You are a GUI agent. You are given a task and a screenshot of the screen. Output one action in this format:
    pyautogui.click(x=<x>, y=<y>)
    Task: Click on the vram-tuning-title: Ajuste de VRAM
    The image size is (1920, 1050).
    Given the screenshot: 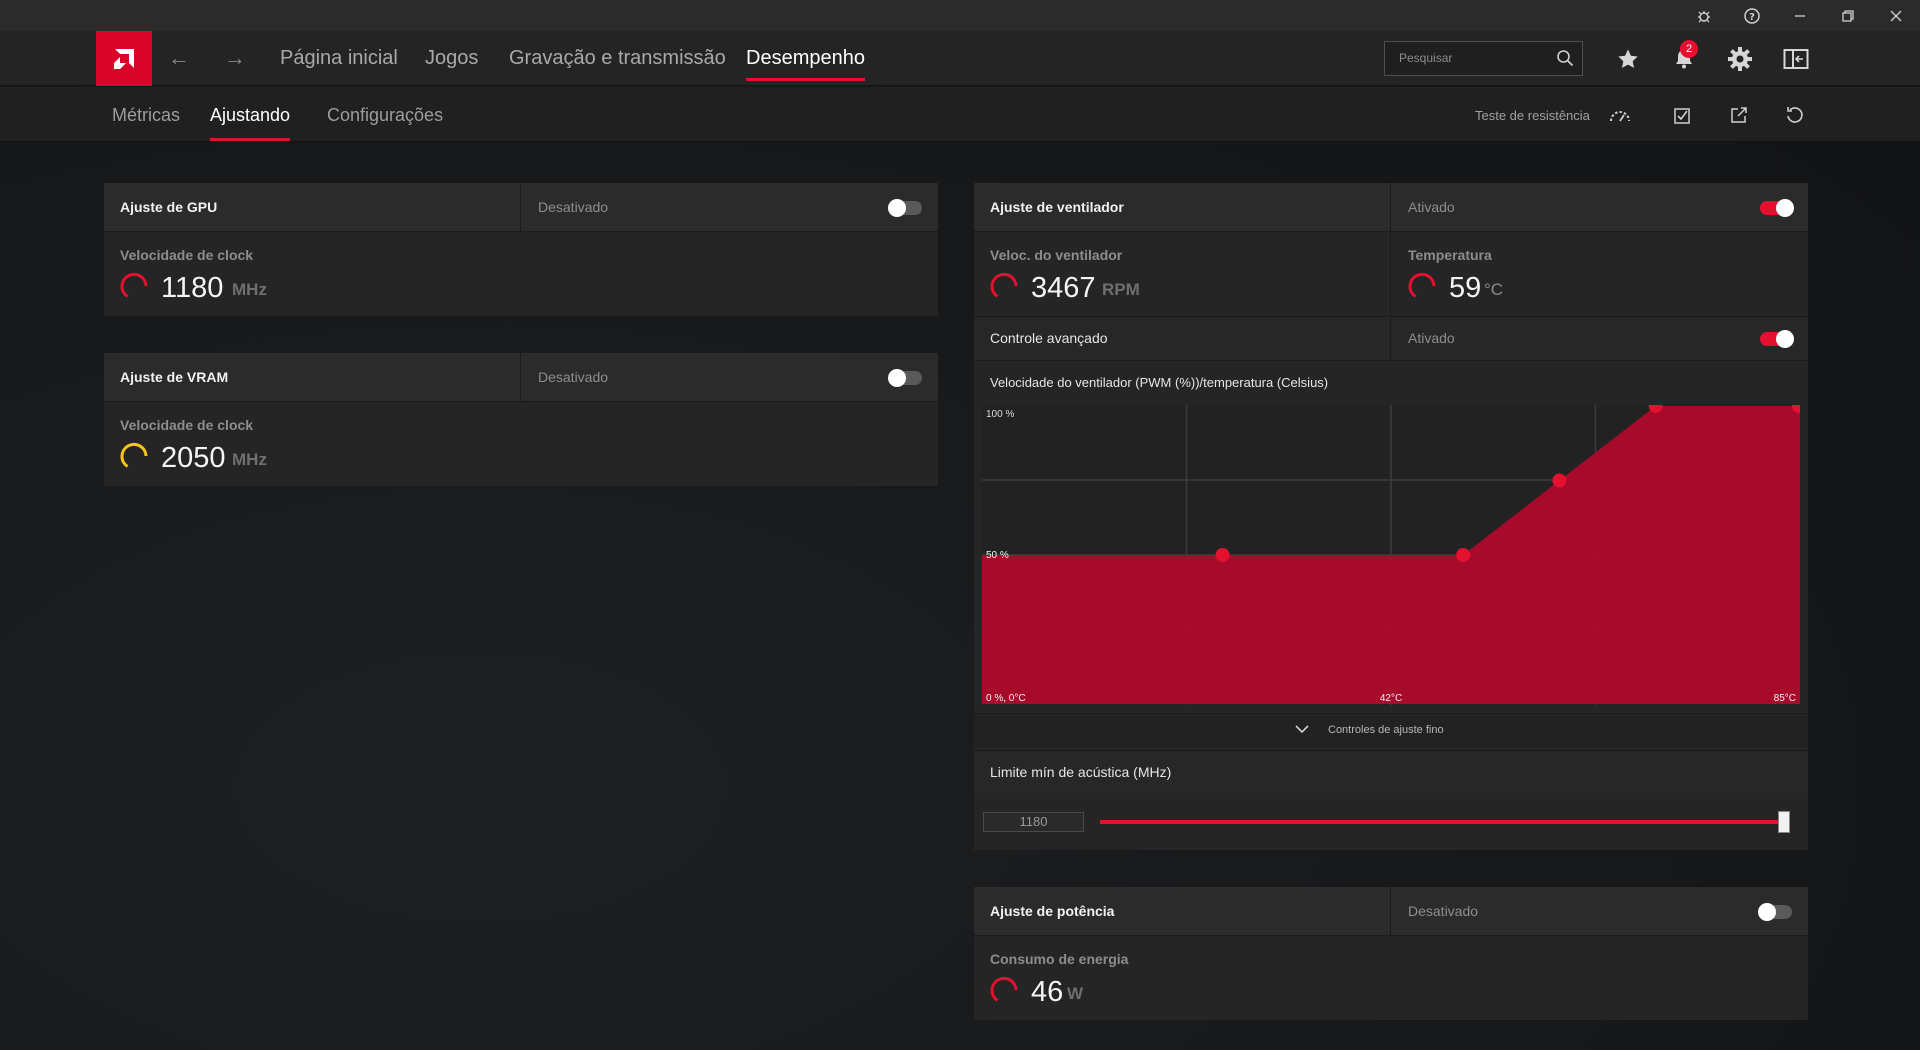 What is the action you would take?
    pyautogui.click(x=174, y=377)
    